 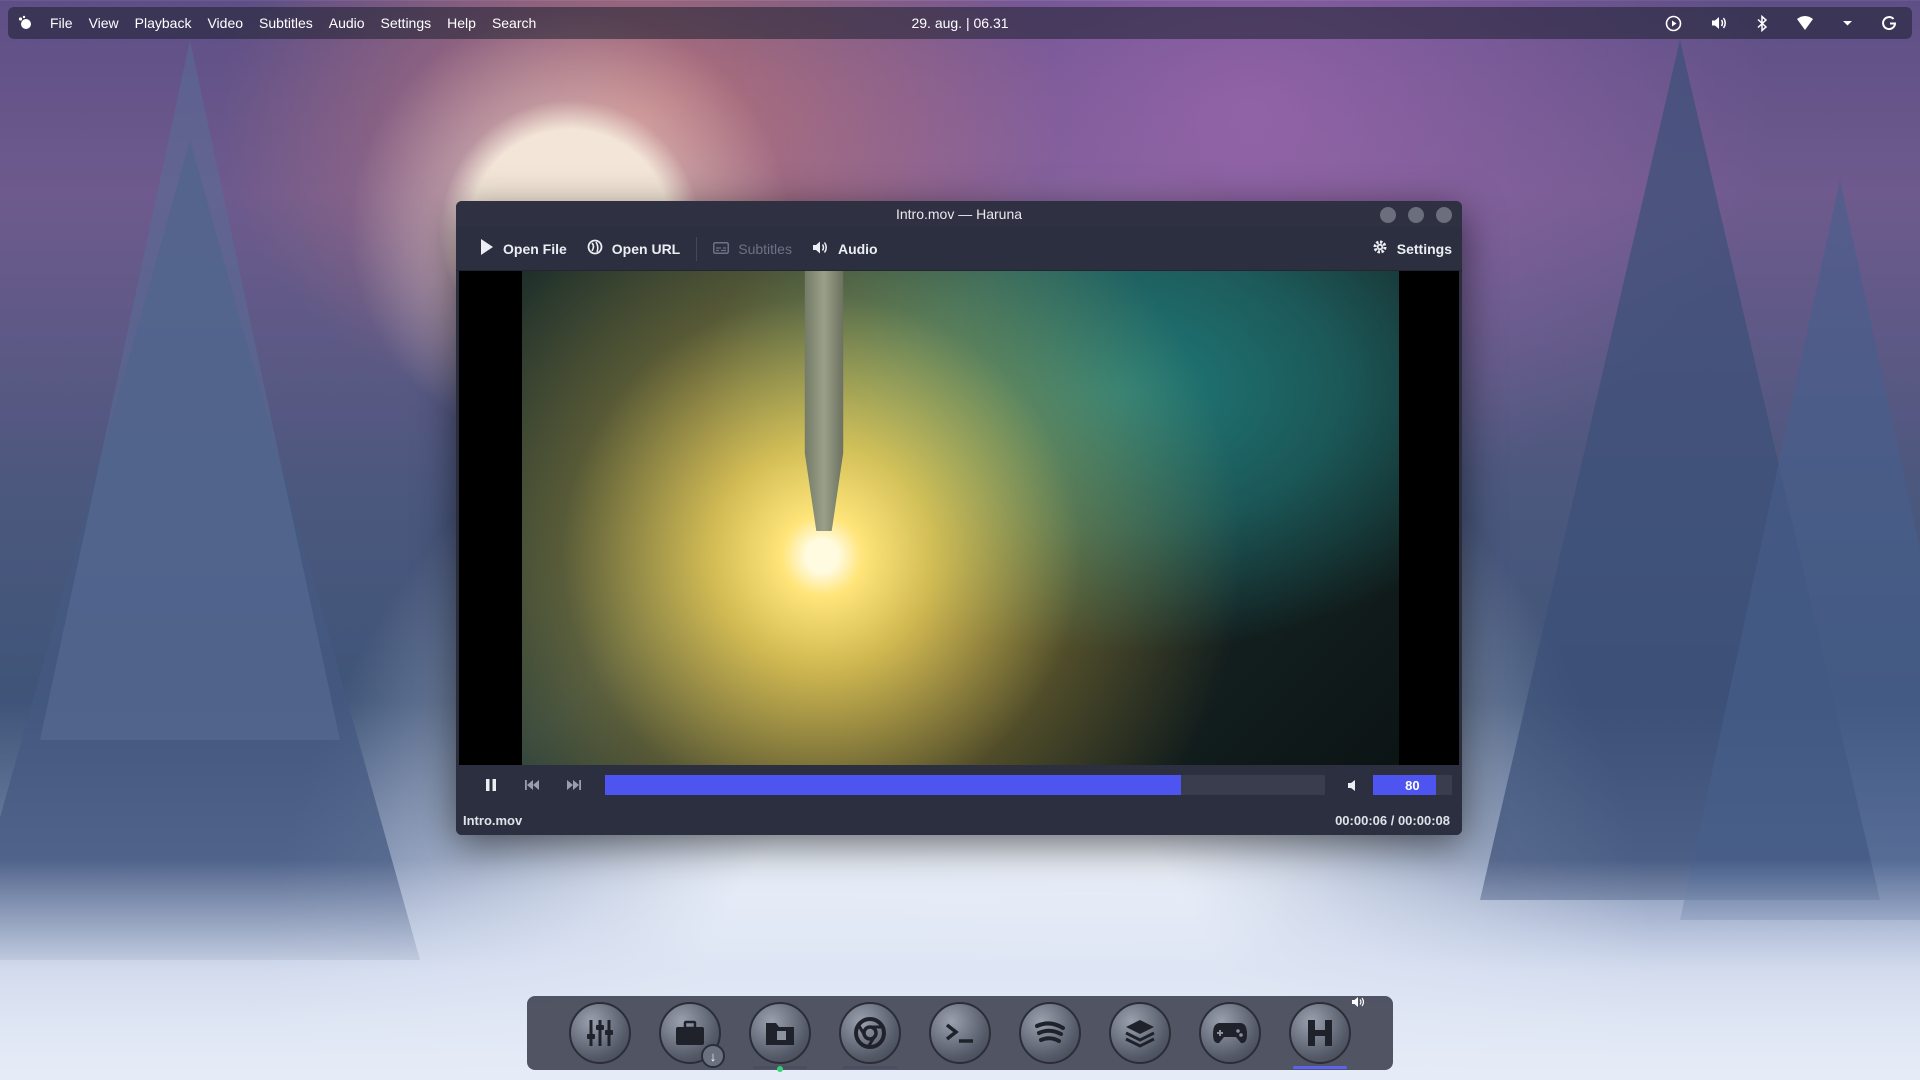 I want to click on spotify-icon, so click(x=1050, y=1033).